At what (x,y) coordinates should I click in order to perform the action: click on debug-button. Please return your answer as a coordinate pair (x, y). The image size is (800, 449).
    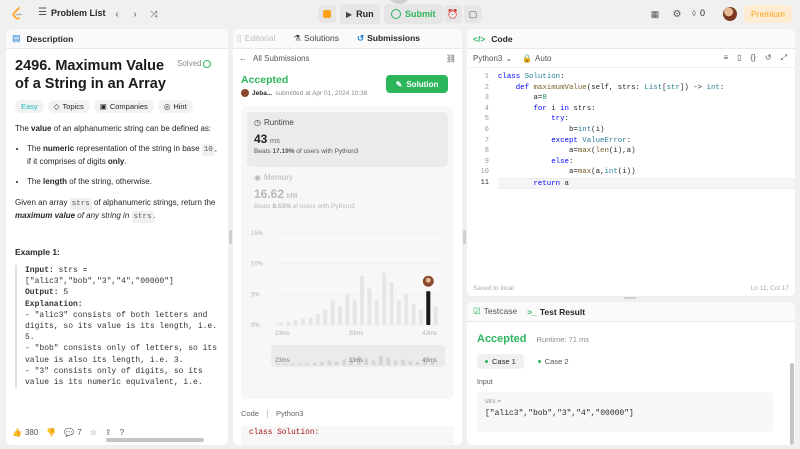
    Looking at the image, I should click on (327, 14).